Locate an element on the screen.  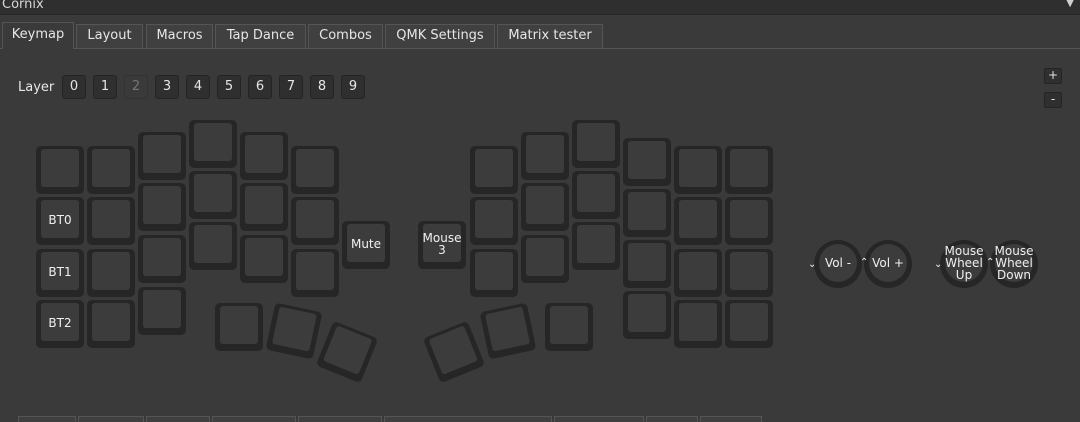
tab-qmk-settings: QMK Settings is located at coordinates (440, 36).